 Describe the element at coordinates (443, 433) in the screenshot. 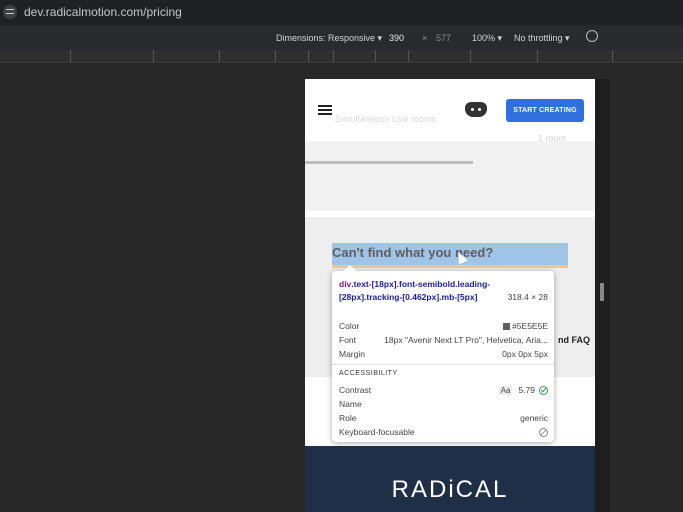

I see `keyboard-row: Keyboard-focusable` at that location.